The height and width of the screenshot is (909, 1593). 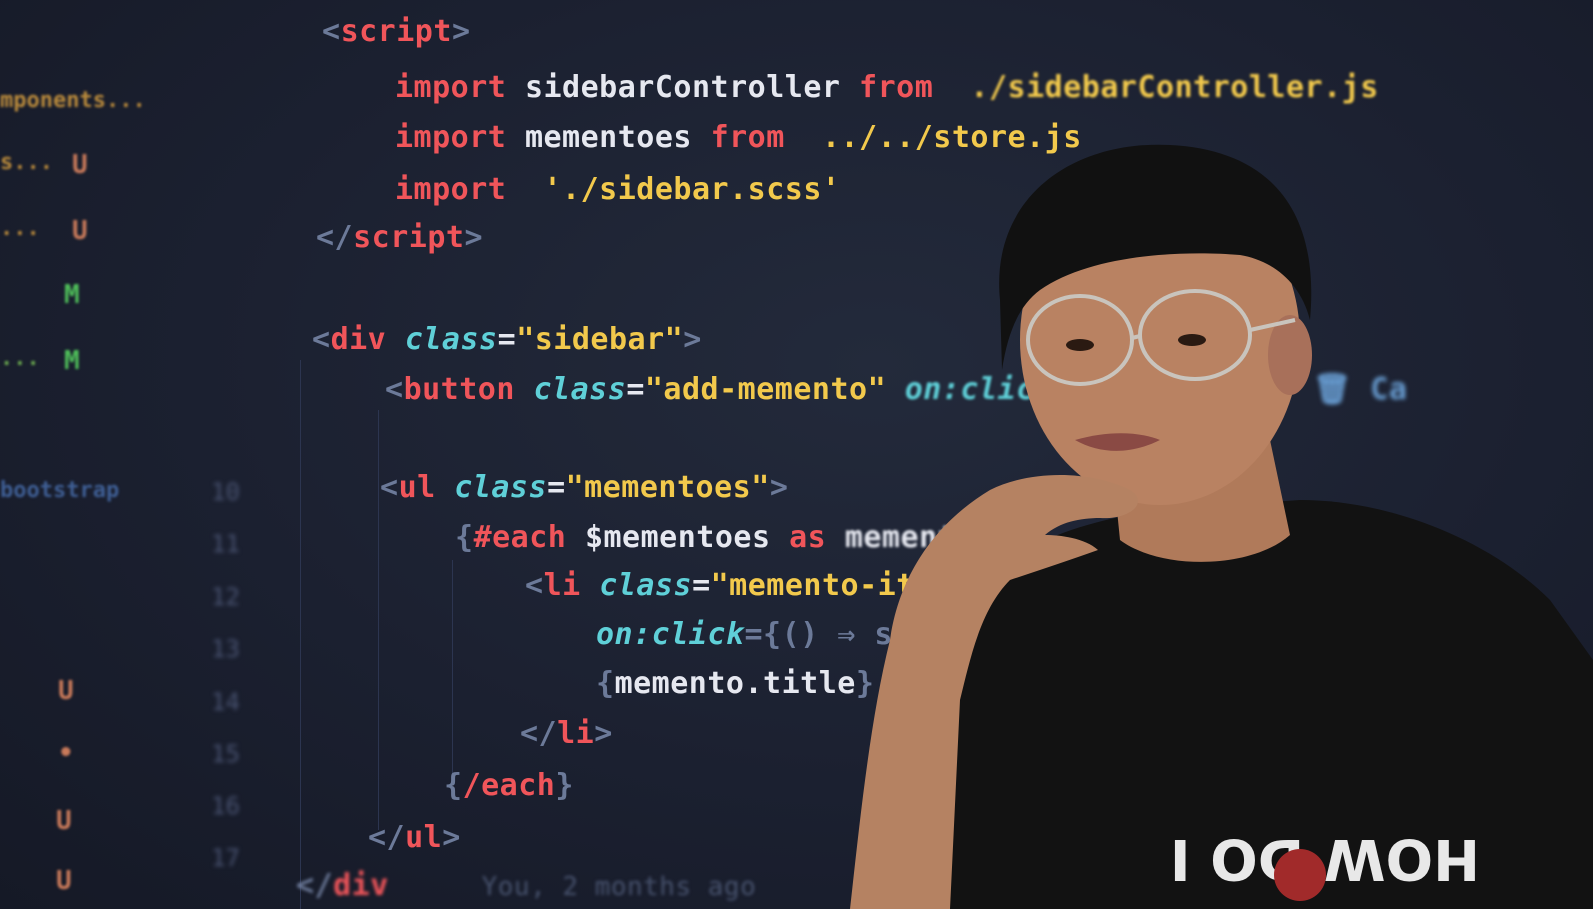 What do you see at coordinates (414, 837) in the screenshot?
I see `code-line: </ul>` at bounding box center [414, 837].